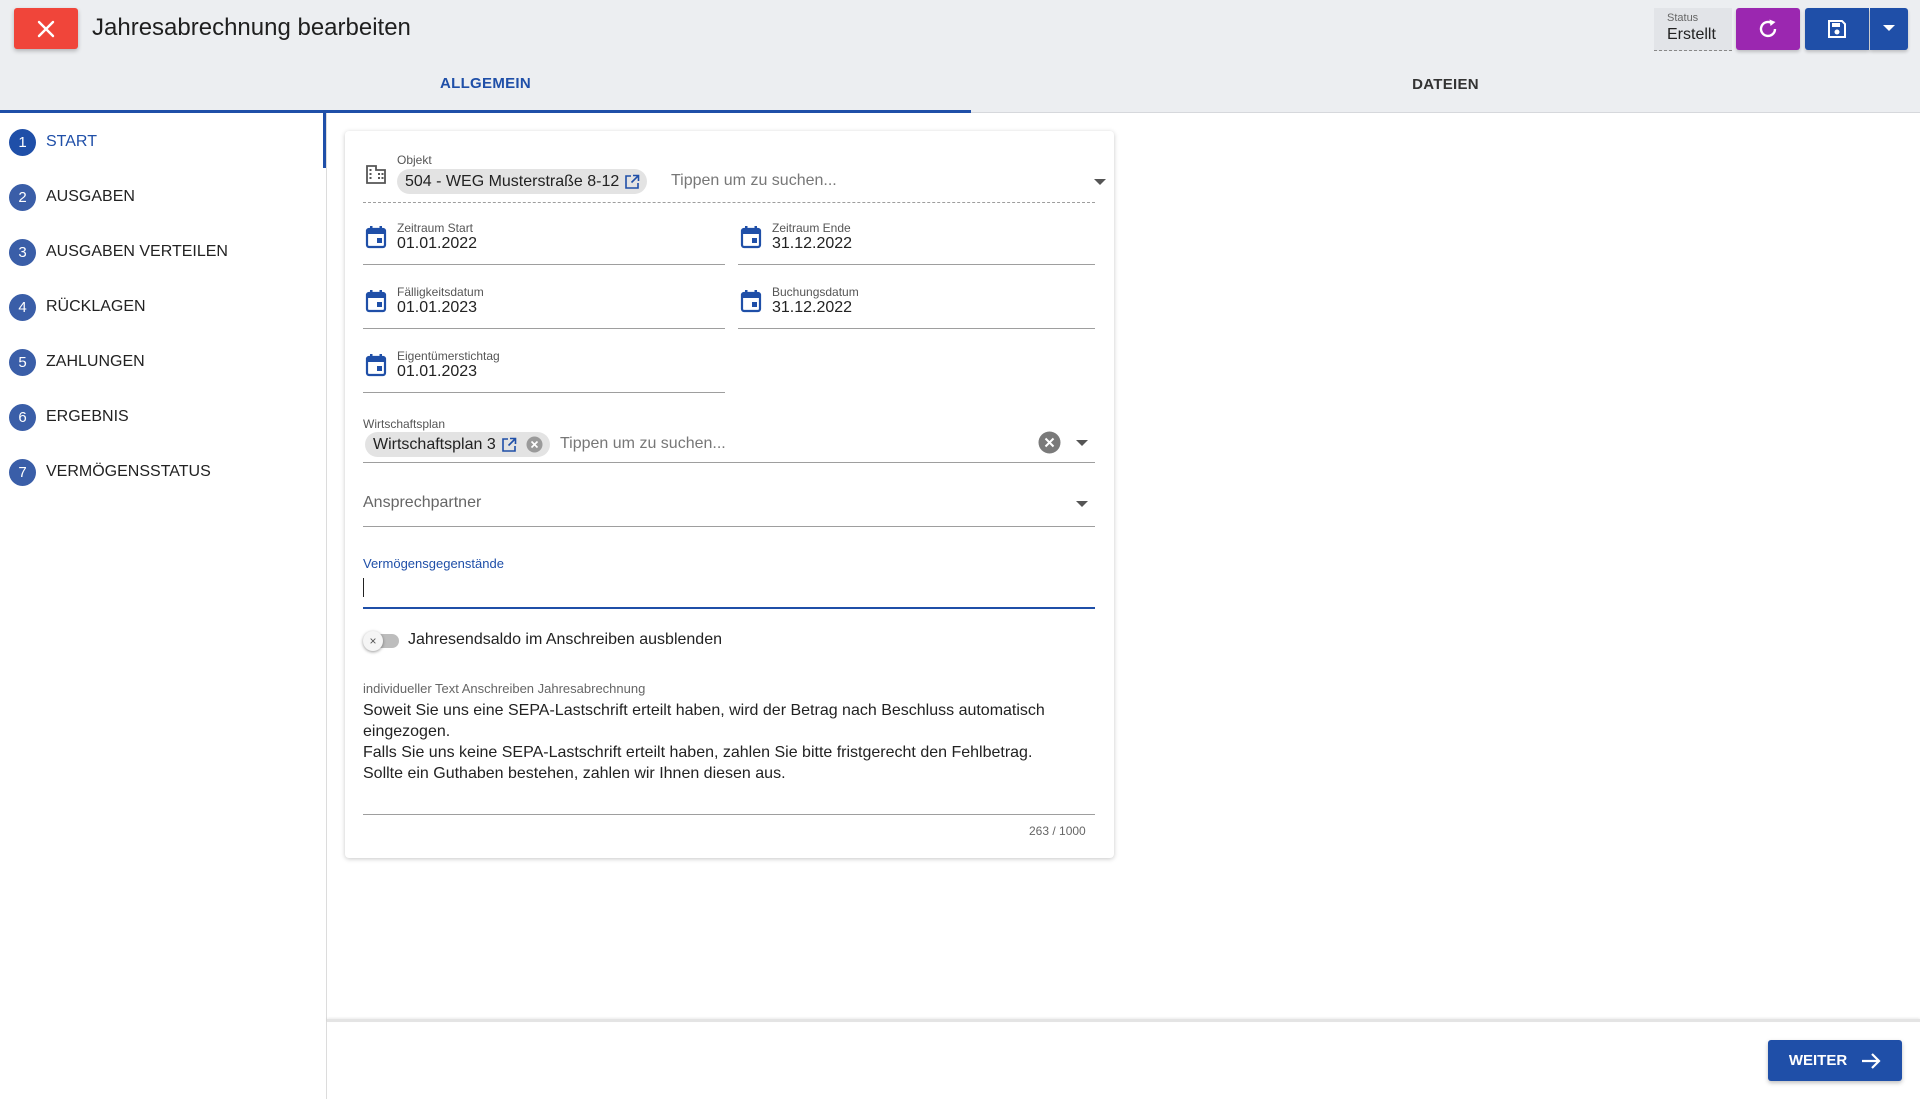 The image size is (1920, 1099). I want to click on sidebar-item-start: 1 START, so click(53, 142).